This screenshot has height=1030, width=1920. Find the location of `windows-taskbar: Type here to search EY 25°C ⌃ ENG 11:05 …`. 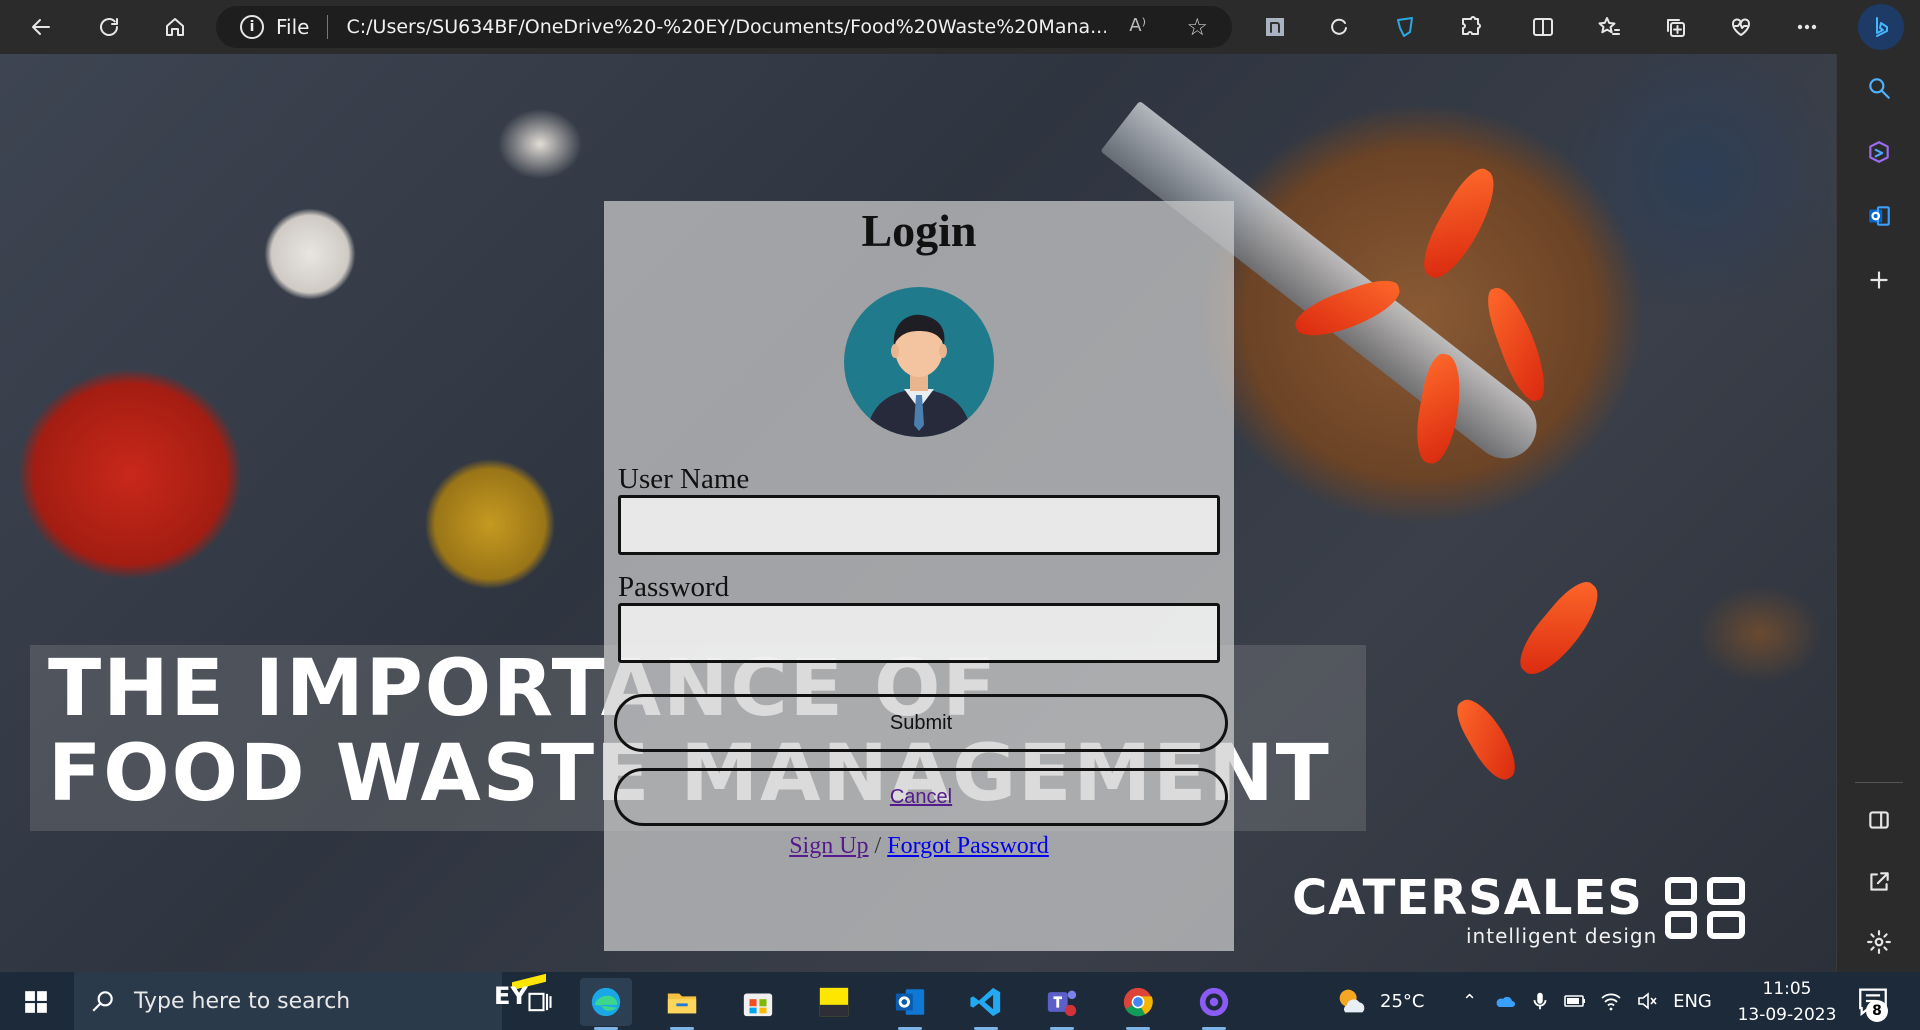

windows-taskbar: Type here to search EY 25°C ⌃ ENG 11:05 … is located at coordinates (960, 1001).